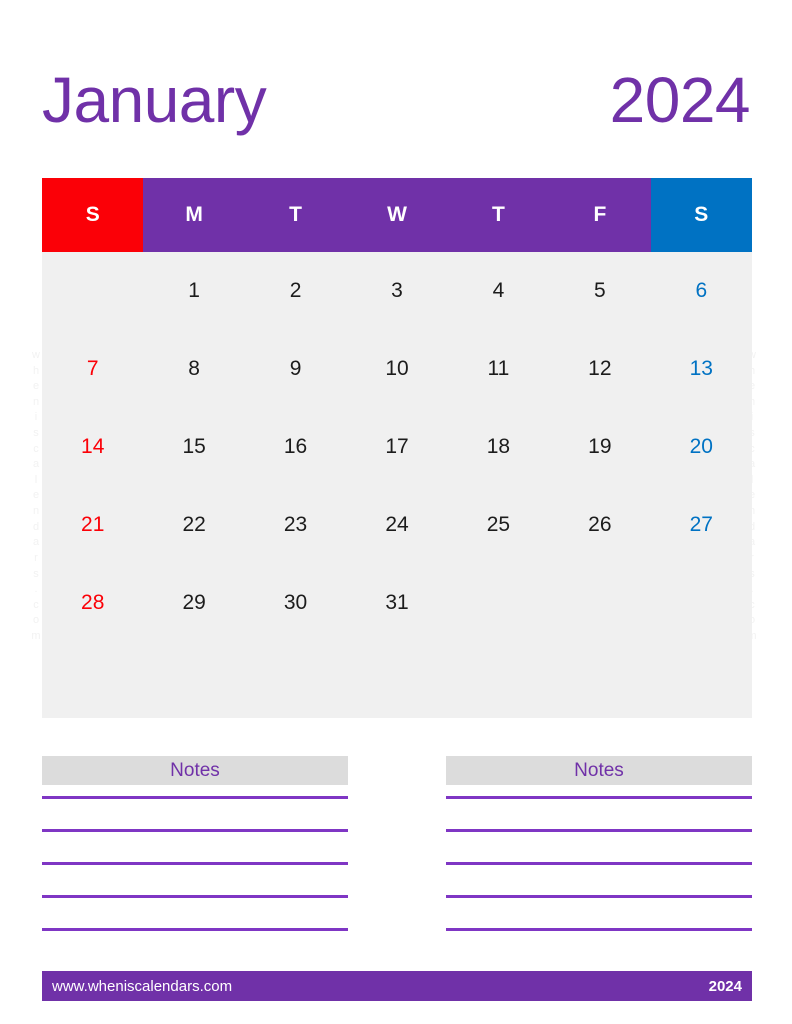 This screenshot has height=1024, width=792. I want to click on calendar-day-cell: 28, so click(92, 603).